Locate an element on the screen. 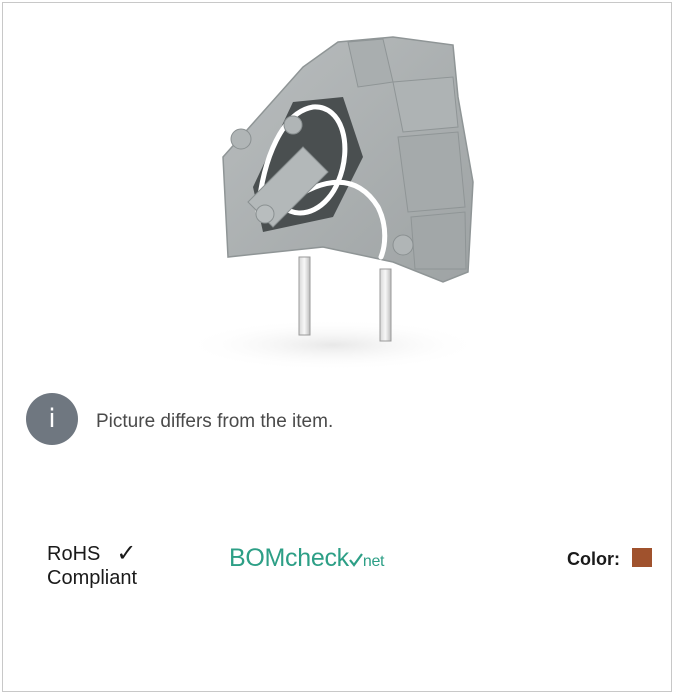 The image size is (676, 692). rohs-label: RoHS is located at coordinates (74, 554).